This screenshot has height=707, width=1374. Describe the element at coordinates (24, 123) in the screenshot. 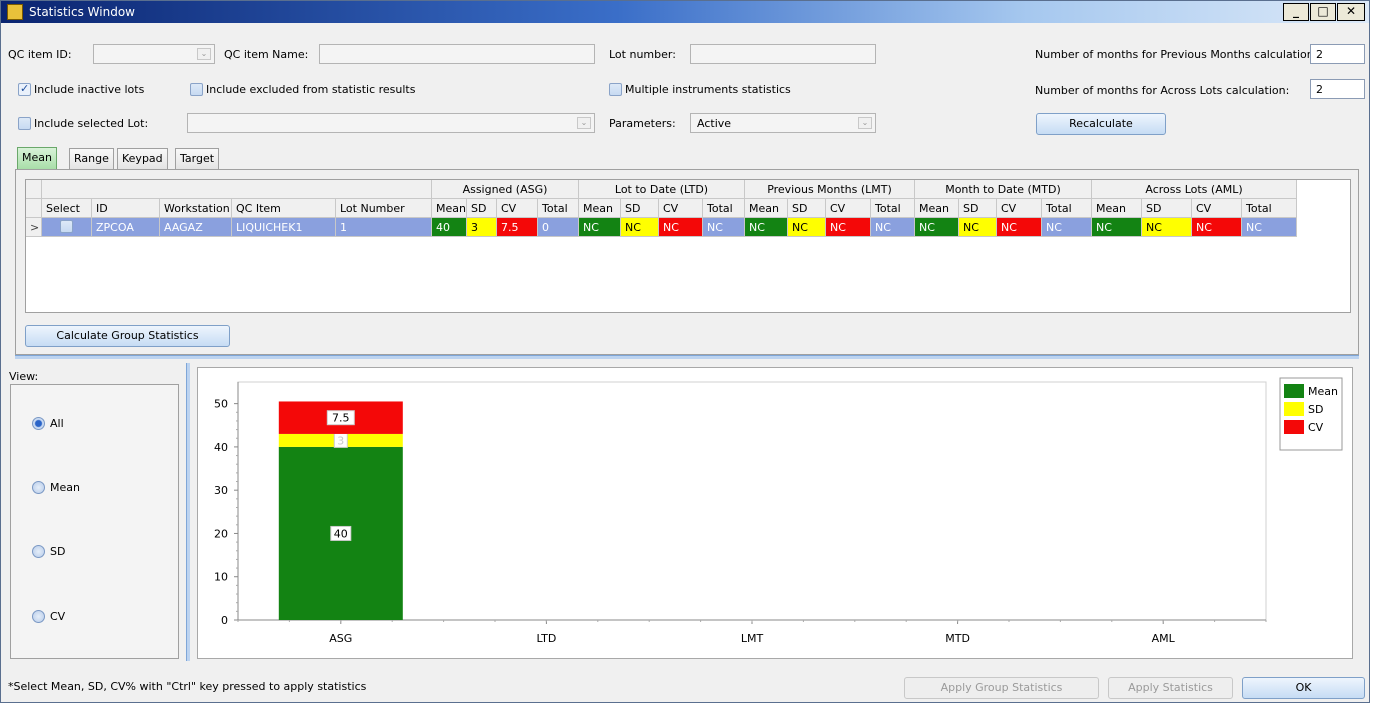

I see `include-selected-lot-checkbox` at that location.